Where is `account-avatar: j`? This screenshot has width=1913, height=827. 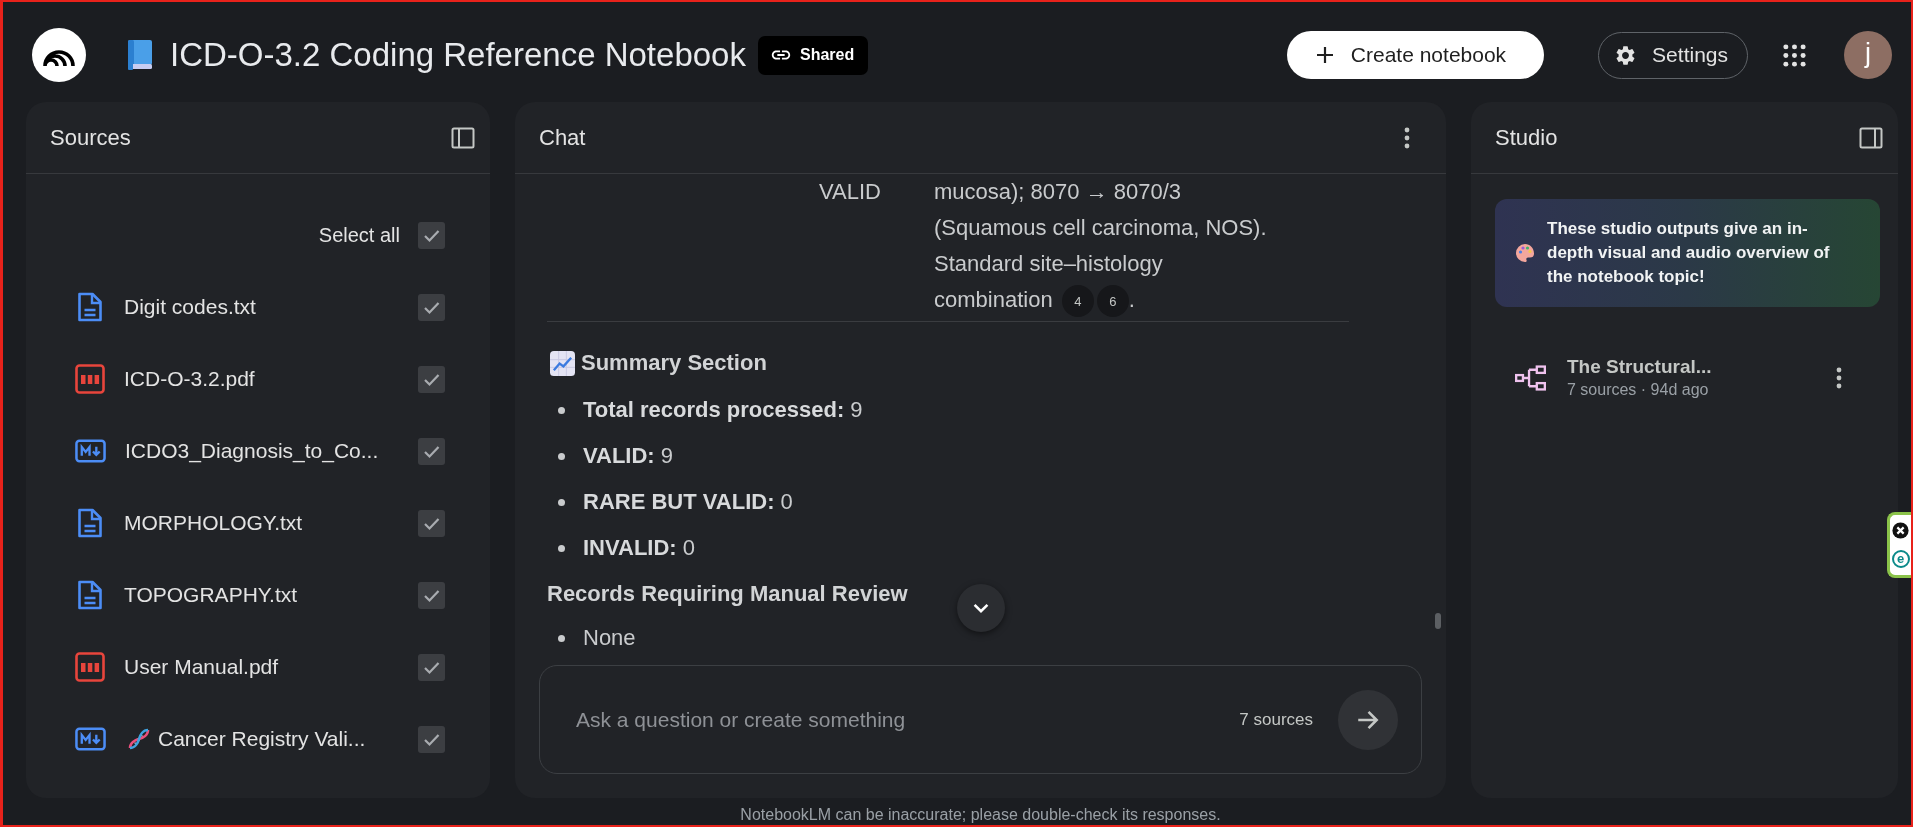 account-avatar: j is located at coordinates (1868, 55).